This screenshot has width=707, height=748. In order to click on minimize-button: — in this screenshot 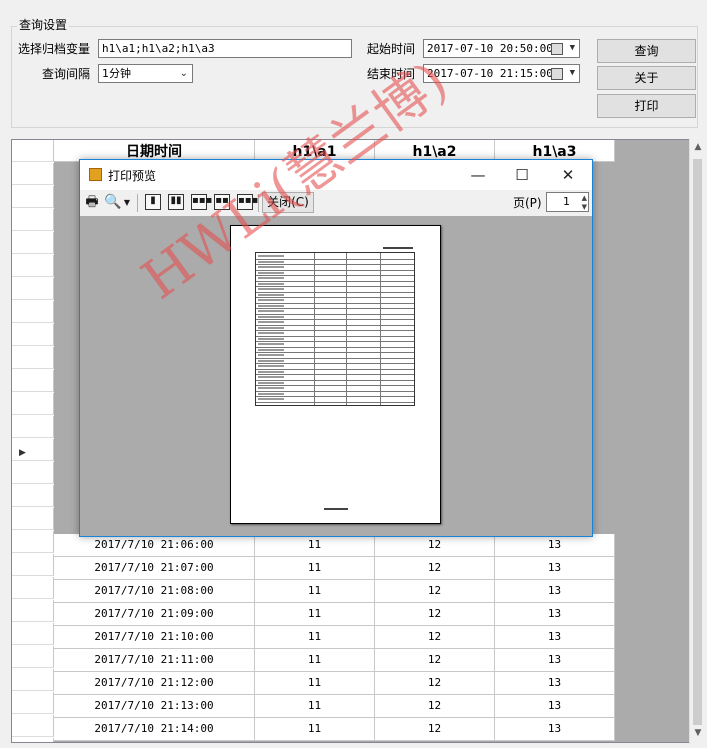, I will do `click(478, 175)`.